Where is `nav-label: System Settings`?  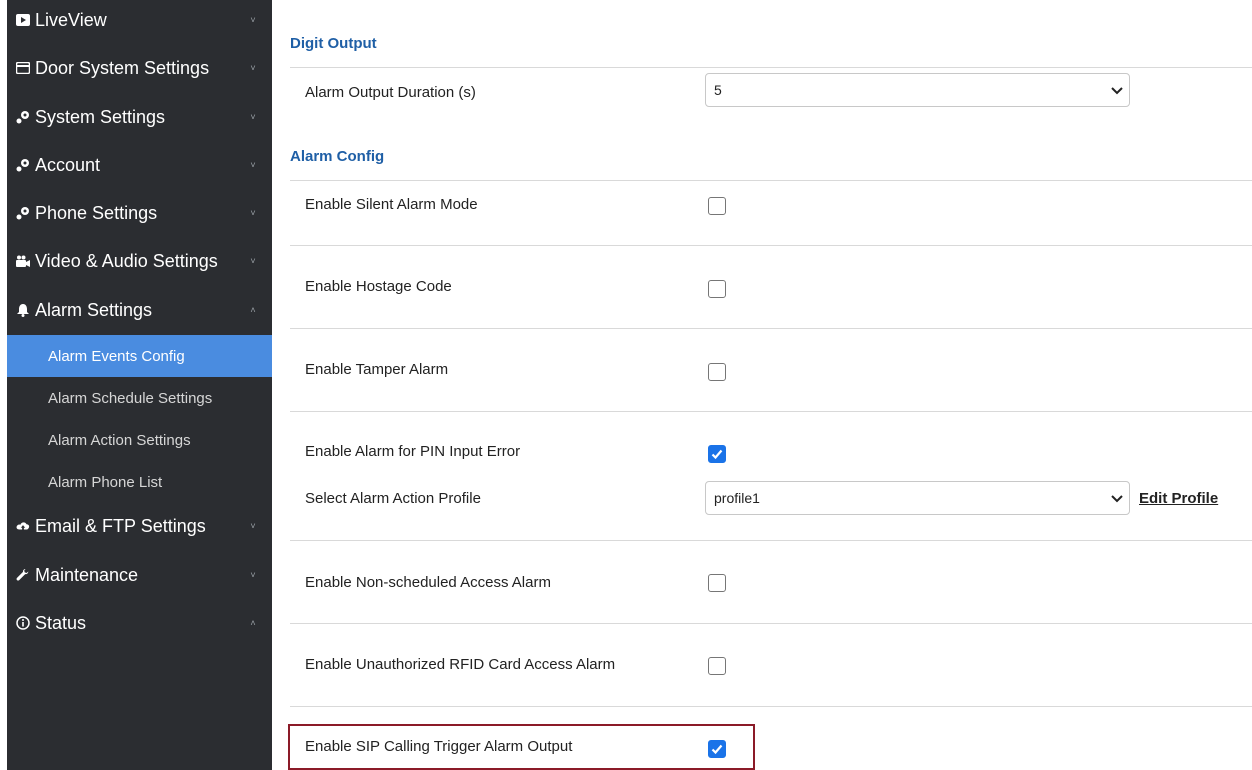
nav-label: System Settings is located at coordinates (100, 116).